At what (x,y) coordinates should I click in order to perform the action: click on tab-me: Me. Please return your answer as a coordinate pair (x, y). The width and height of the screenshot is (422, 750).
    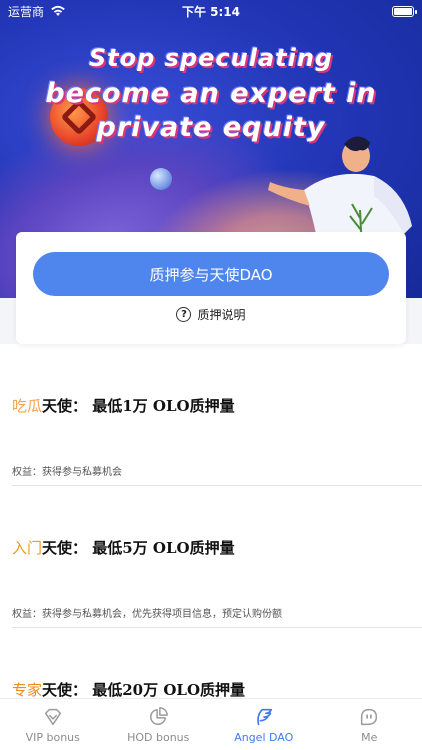
    Looking at the image, I should click on (369, 724).